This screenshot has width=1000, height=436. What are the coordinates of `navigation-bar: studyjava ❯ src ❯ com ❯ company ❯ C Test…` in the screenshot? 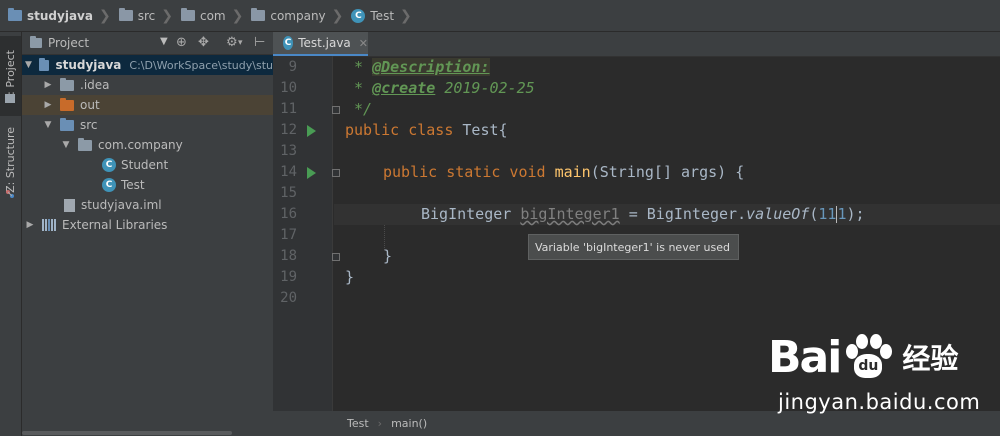 It's located at (500, 16).